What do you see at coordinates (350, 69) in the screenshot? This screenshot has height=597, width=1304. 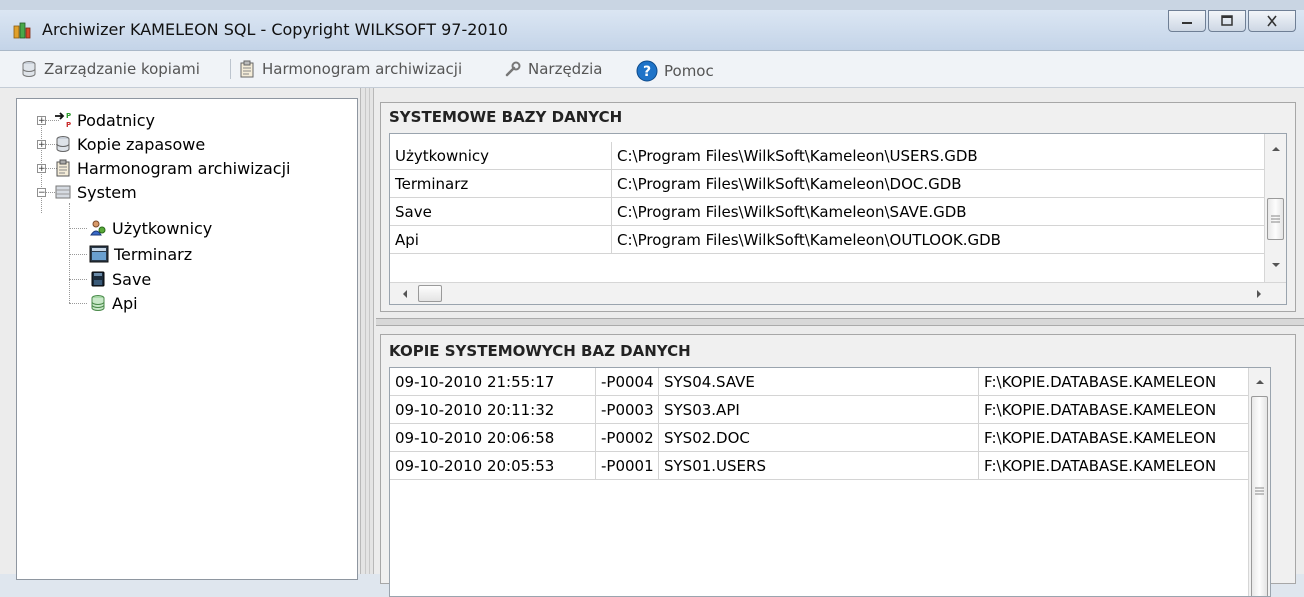 I see `menu-item-harmonogram: Harmonogram archiwizacji` at bounding box center [350, 69].